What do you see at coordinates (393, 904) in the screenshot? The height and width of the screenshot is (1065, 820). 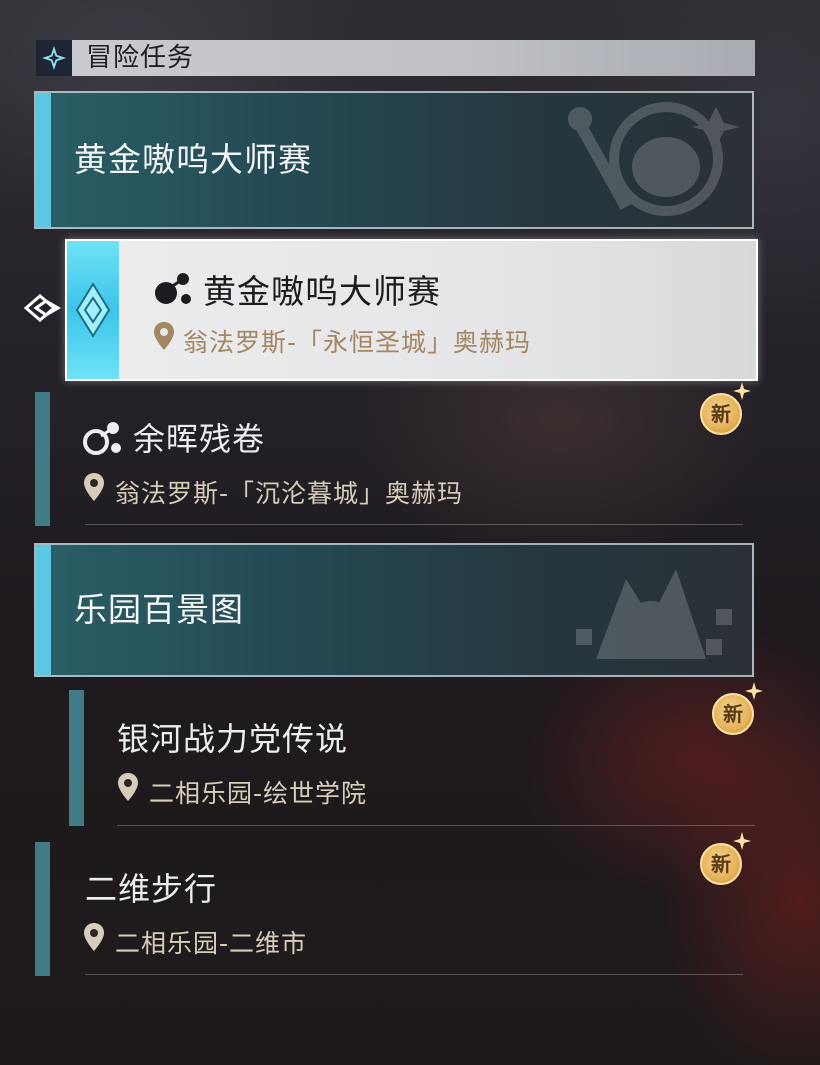 I see `quest-item: 二维步行 二相乐园-二维市 新` at bounding box center [393, 904].